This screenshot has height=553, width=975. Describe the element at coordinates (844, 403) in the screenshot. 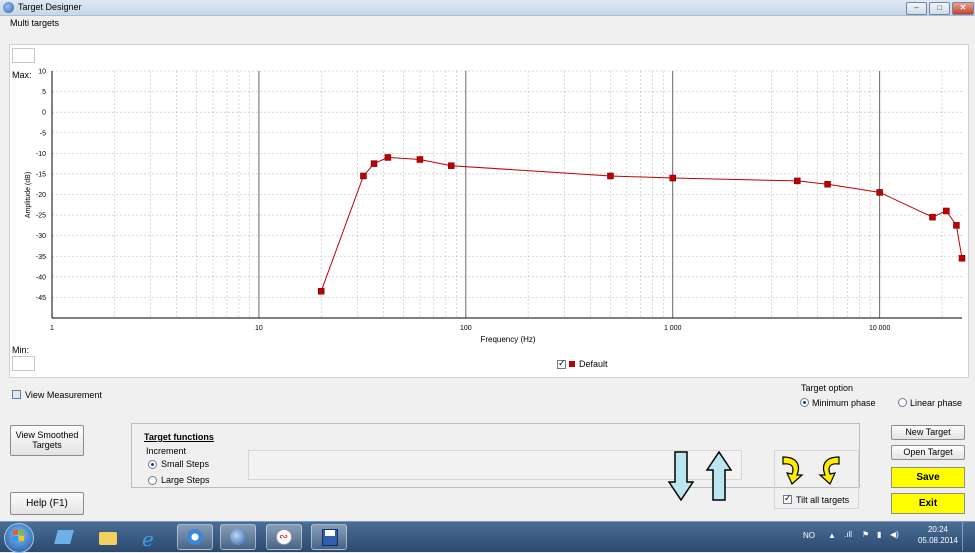

I see `minimum-phase-label: Minimum phase` at that location.